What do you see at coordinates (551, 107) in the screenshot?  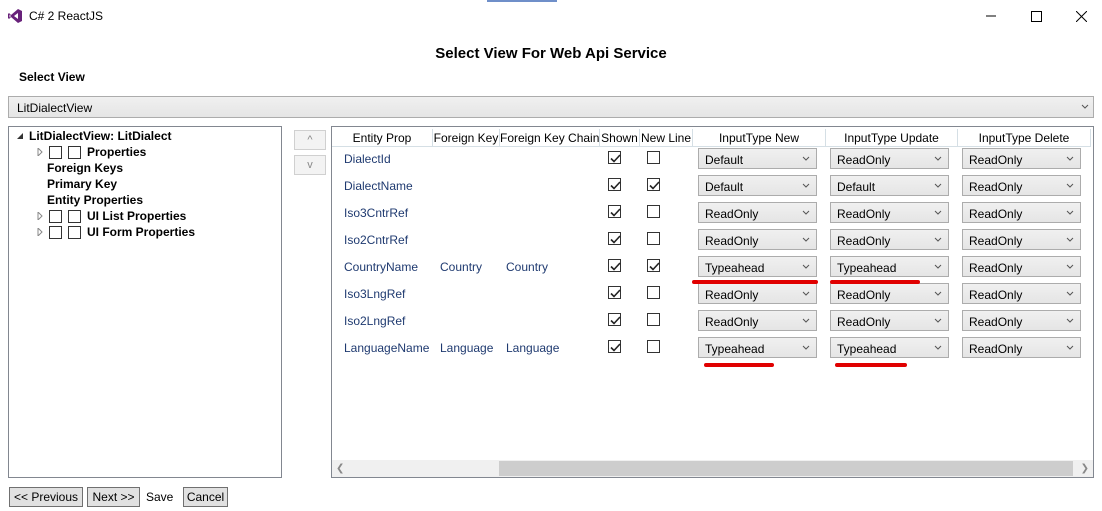 I see `view-select: LitDialectView` at bounding box center [551, 107].